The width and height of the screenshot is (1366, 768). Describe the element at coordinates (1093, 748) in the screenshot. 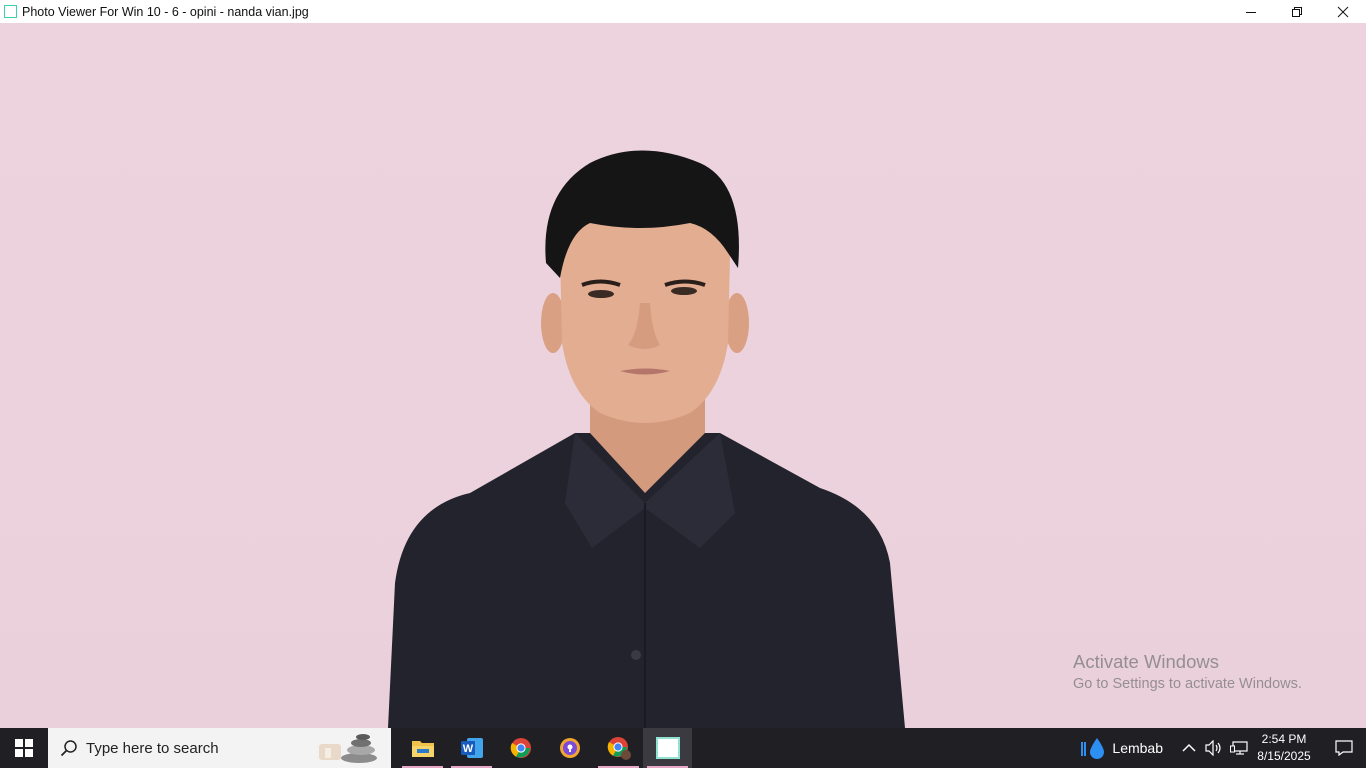

I see `humidity-drop-icon` at that location.